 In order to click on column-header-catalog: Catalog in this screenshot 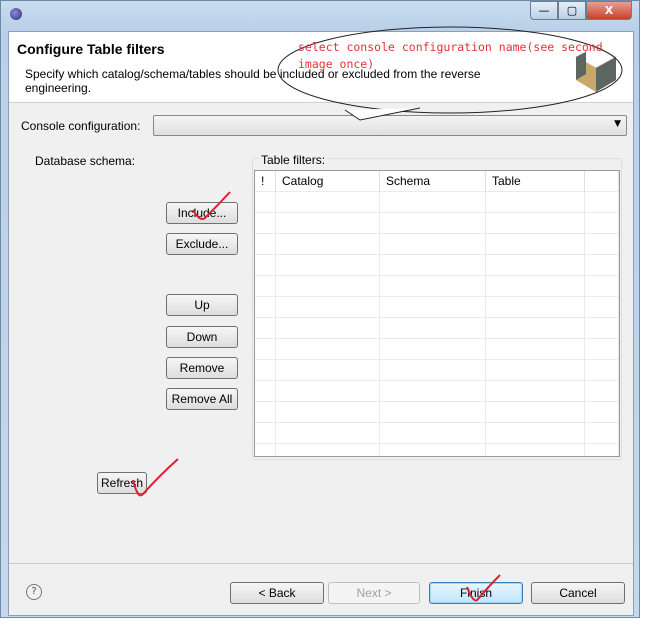, I will do `click(327, 181)`.